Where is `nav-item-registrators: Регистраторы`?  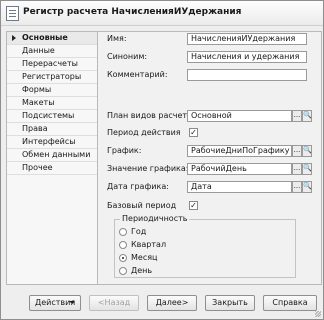 nav-item-registrators: Регистраторы is located at coordinates (52, 77).